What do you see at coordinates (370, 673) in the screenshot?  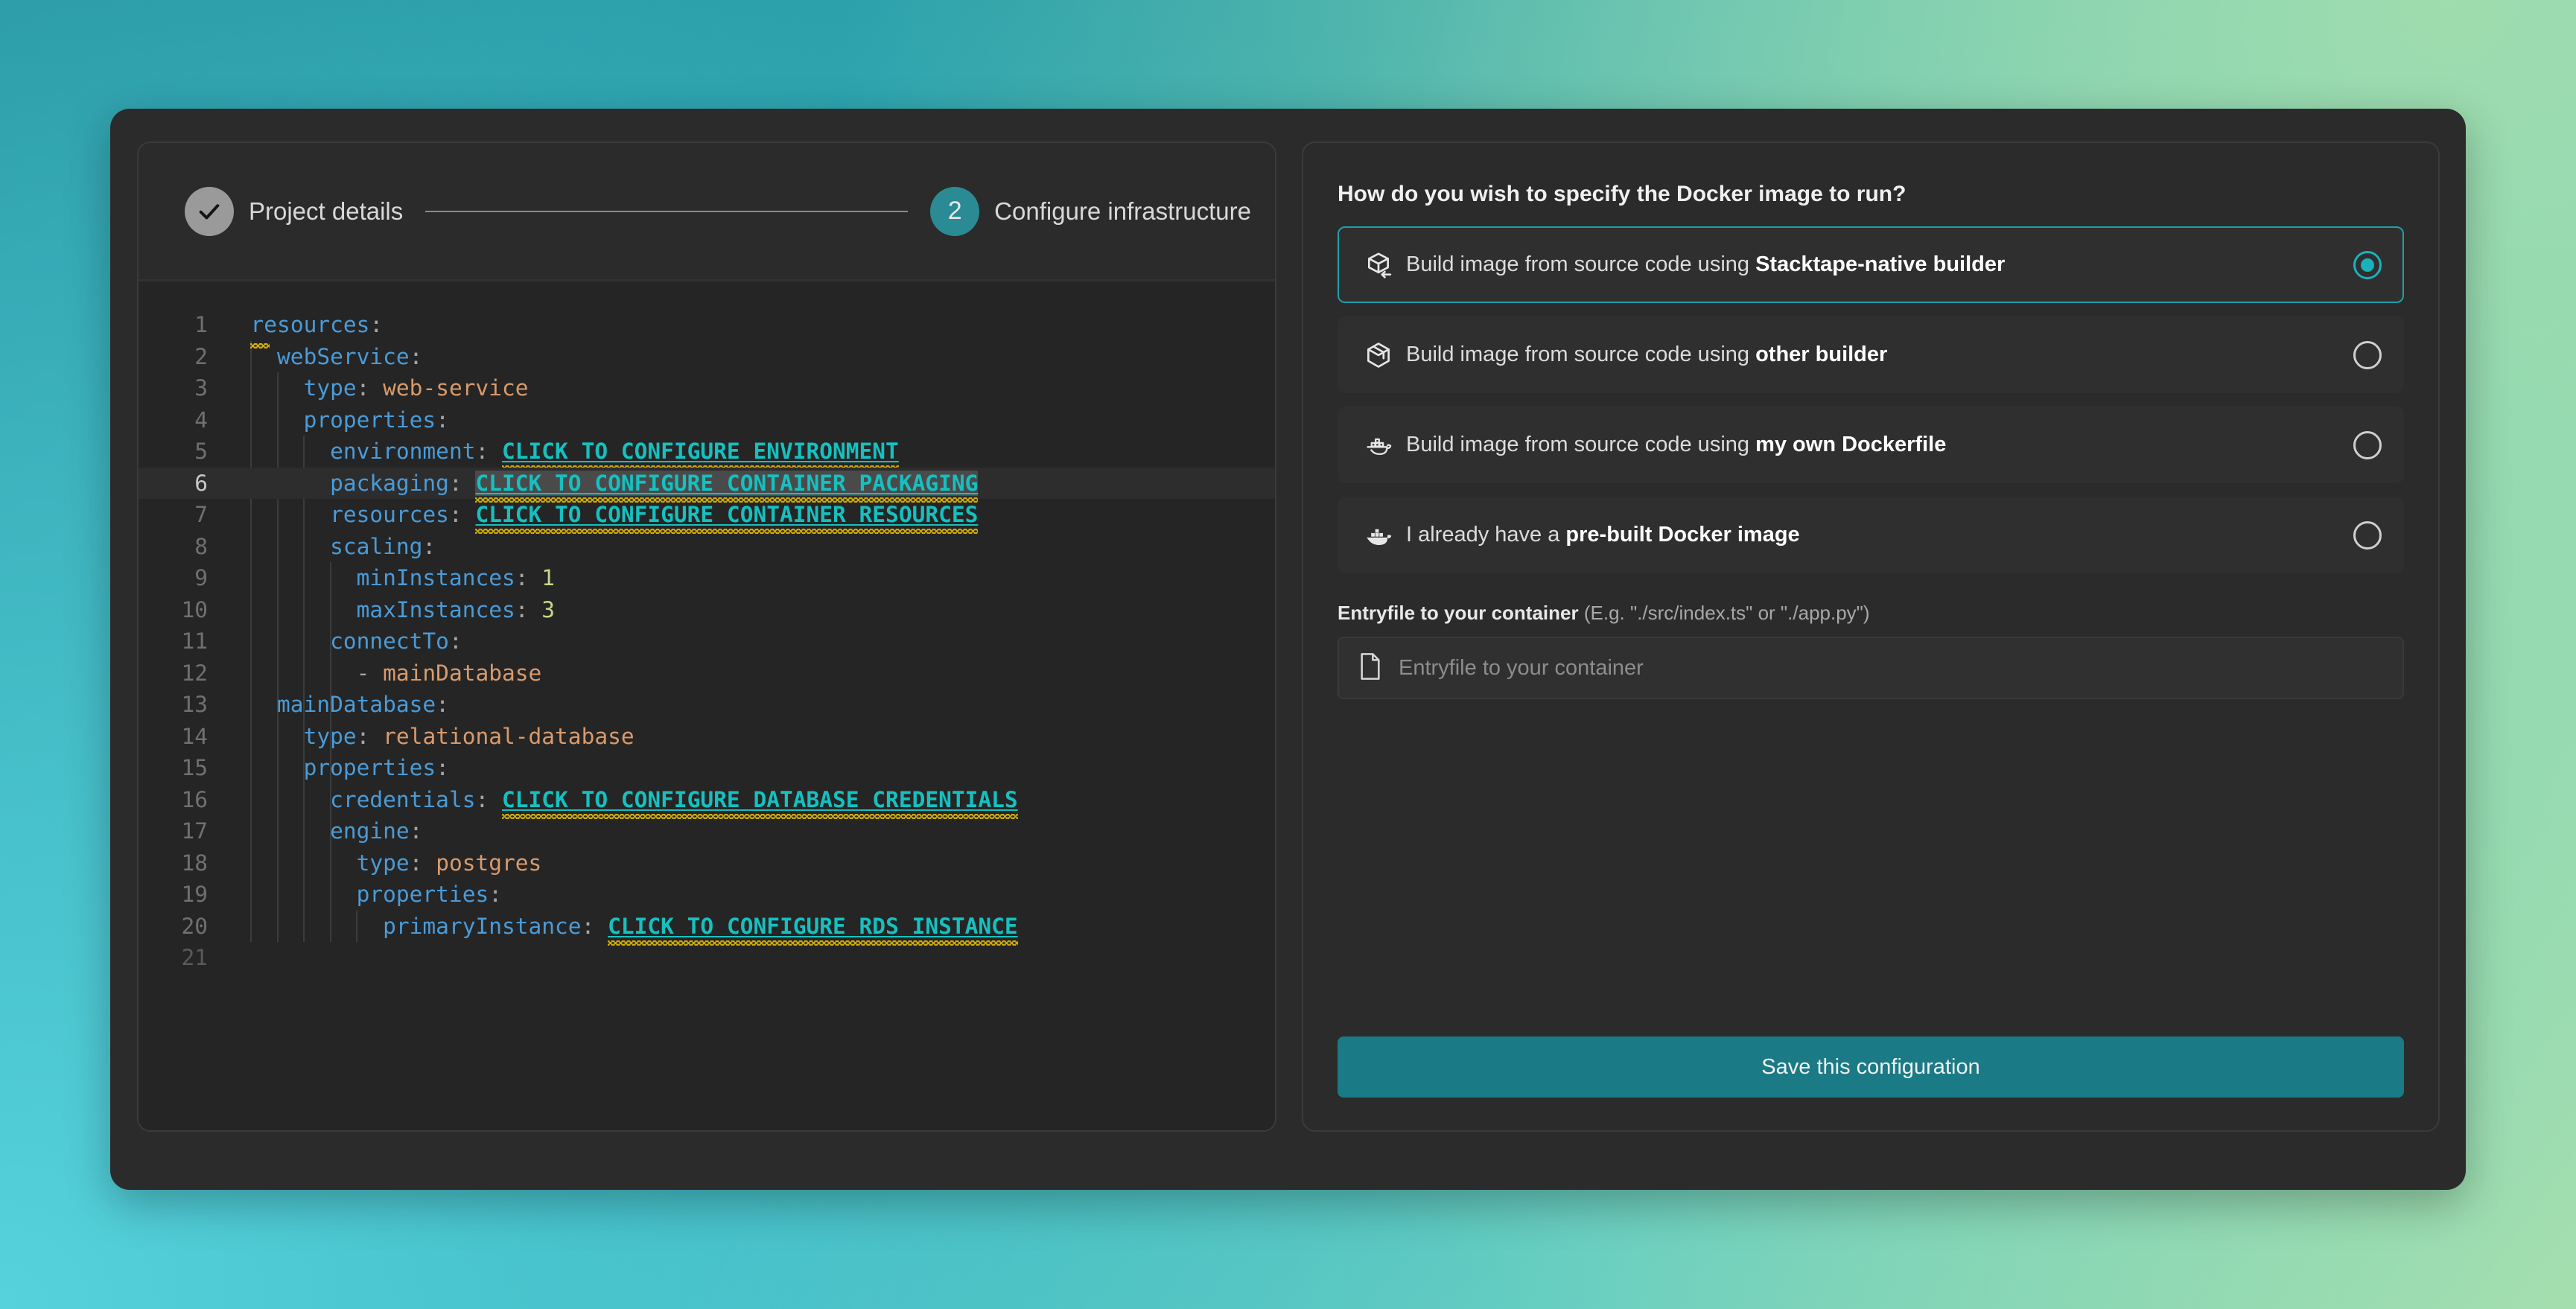 I see `code-token: -` at bounding box center [370, 673].